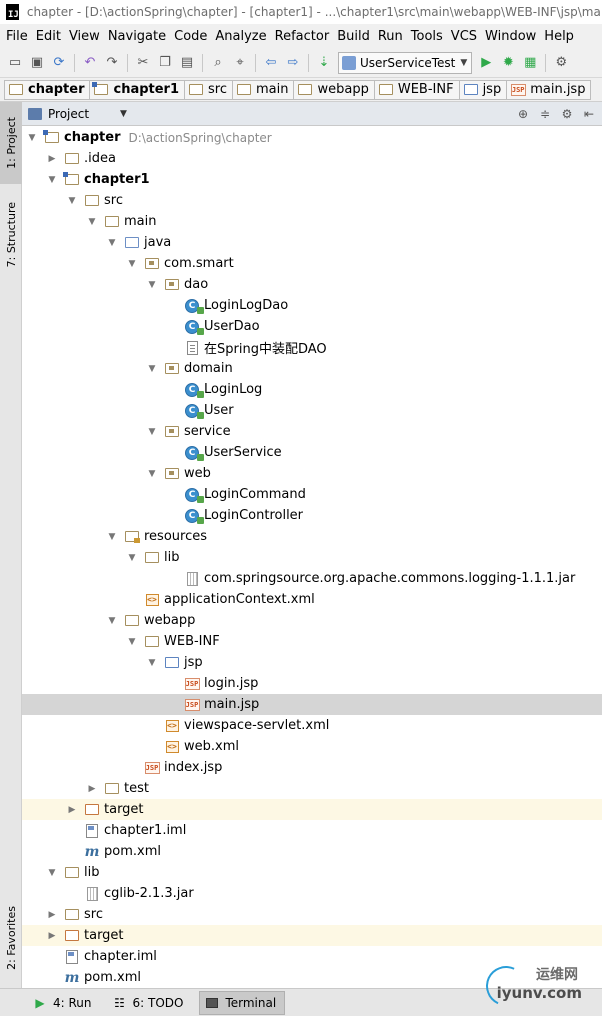 This screenshot has width=602, height=1016. What do you see at coordinates (37, 63) in the screenshot?
I see `save-all-icon: ▣` at bounding box center [37, 63].